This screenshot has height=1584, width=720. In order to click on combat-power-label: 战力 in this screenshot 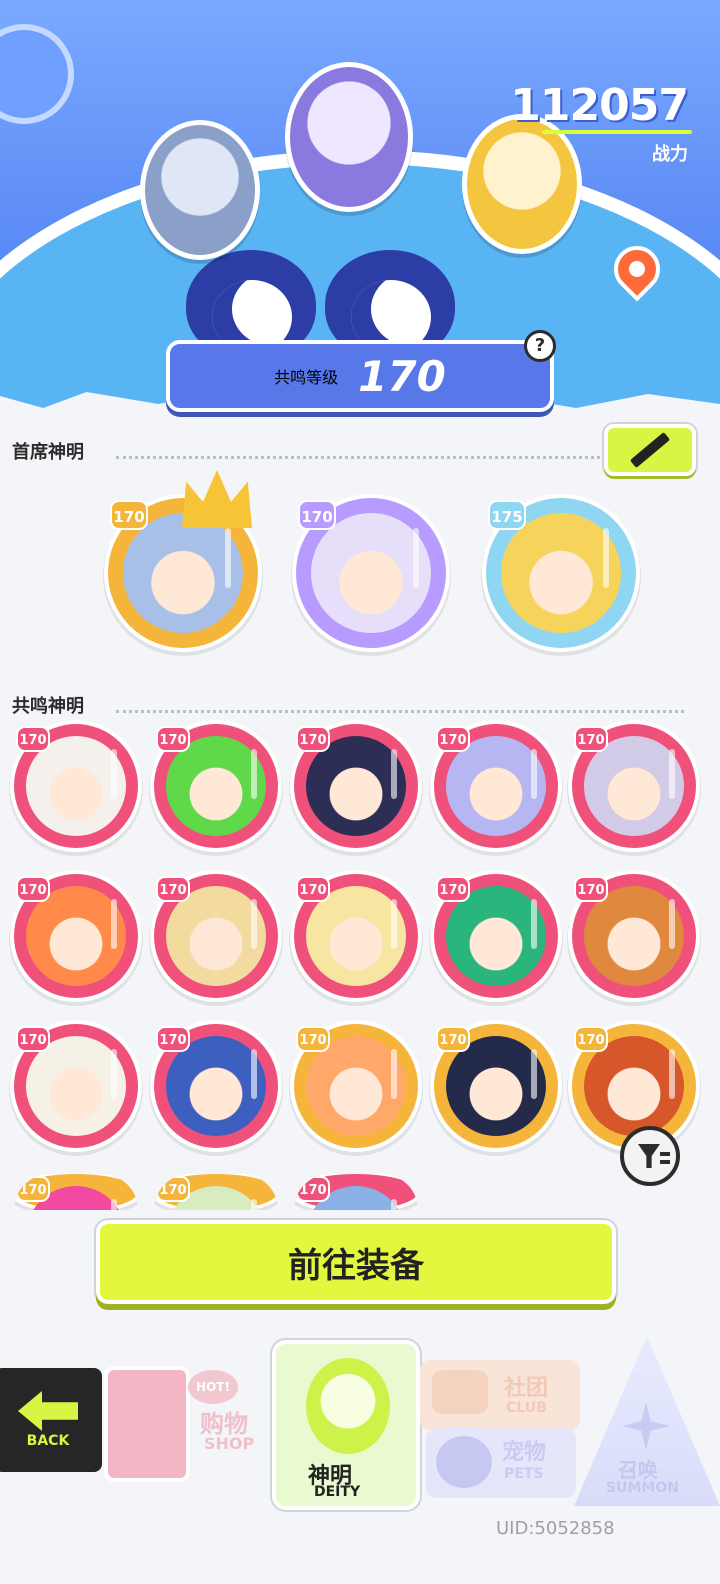, I will do `click(670, 154)`.